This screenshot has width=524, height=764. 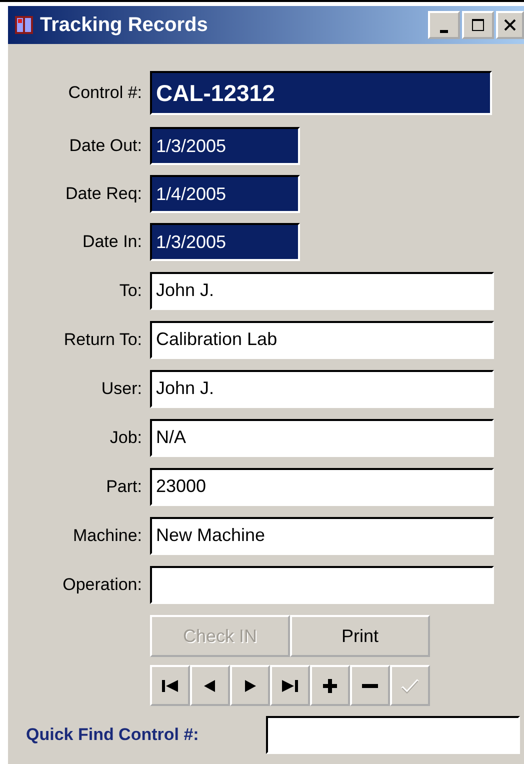 What do you see at coordinates (444, 31) in the screenshot?
I see `minimize-icon` at bounding box center [444, 31].